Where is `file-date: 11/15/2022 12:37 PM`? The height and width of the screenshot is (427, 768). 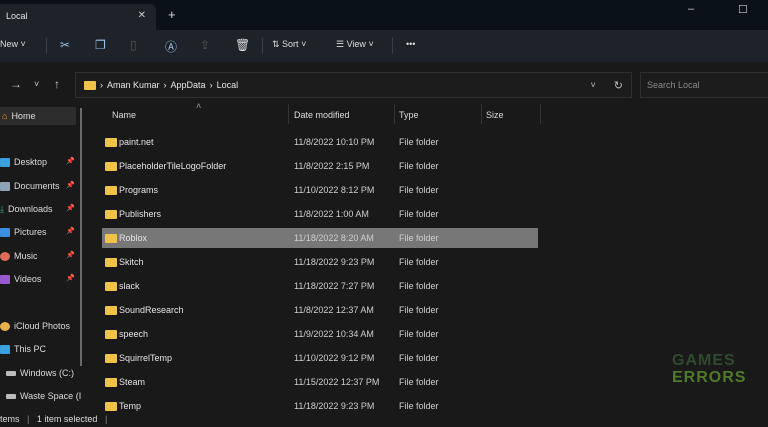
file-date: 11/15/2022 12:37 PM is located at coordinates (337, 382).